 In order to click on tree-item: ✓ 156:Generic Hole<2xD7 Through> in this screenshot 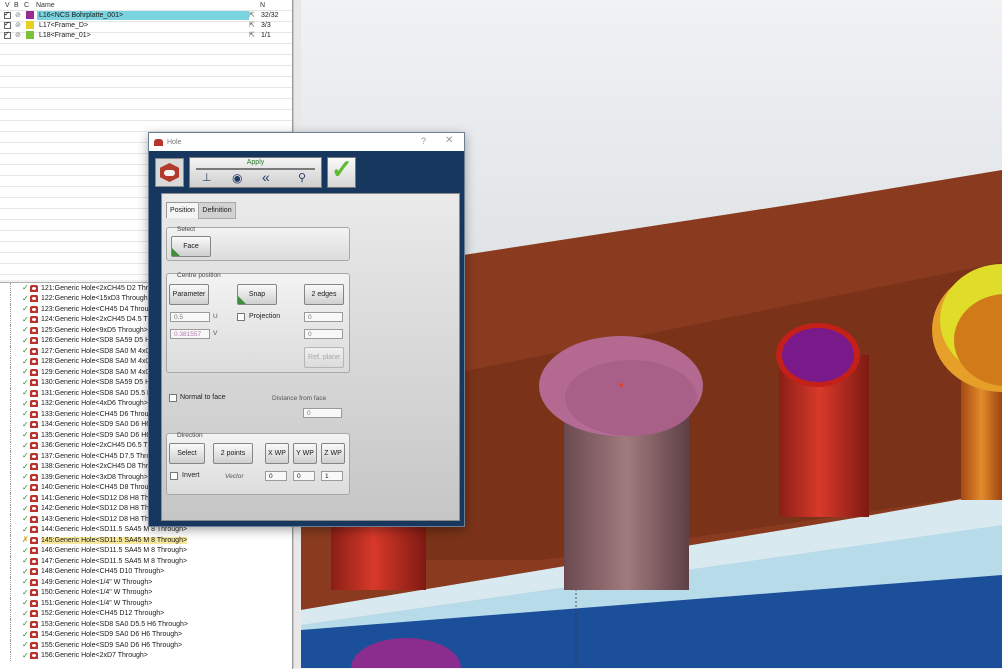, I will do `click(146, 656)`.